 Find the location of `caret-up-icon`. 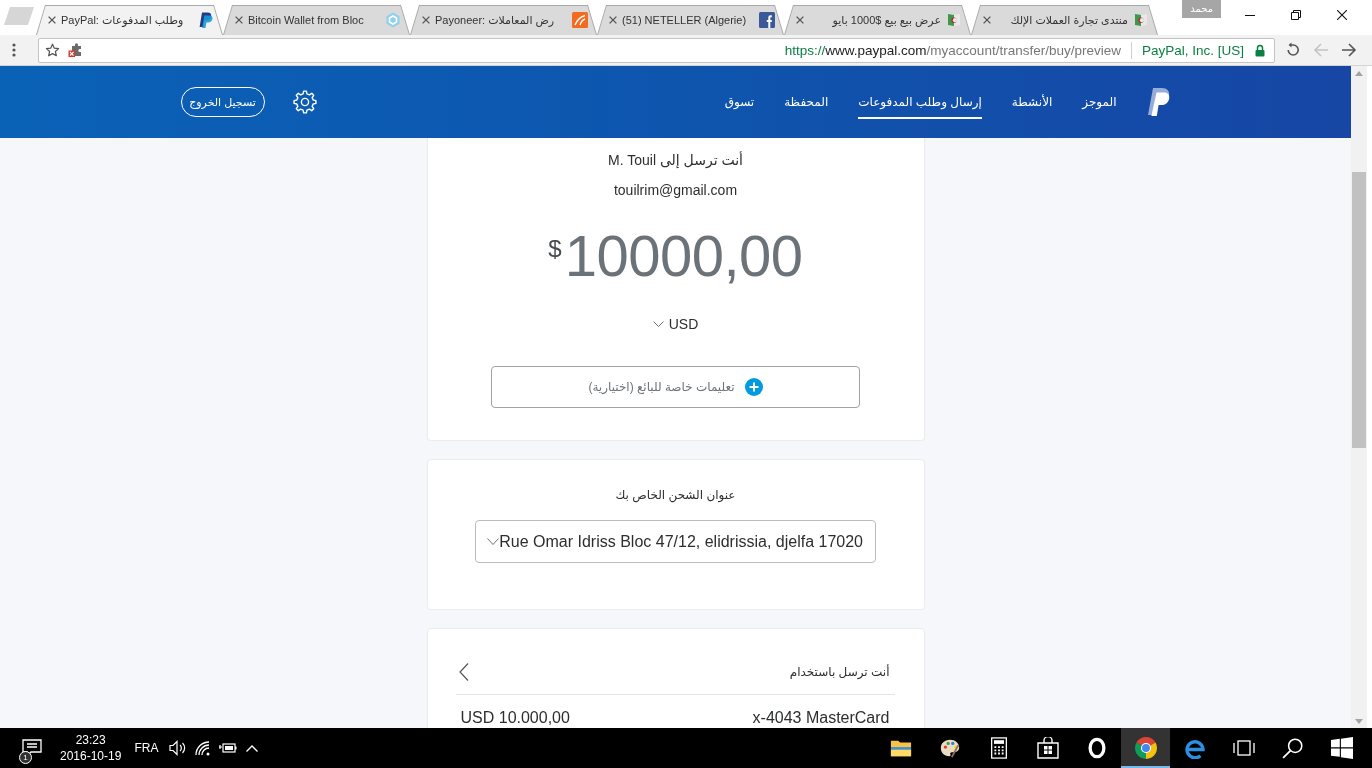

caret-up-icon is located at coordinates (252, 748).